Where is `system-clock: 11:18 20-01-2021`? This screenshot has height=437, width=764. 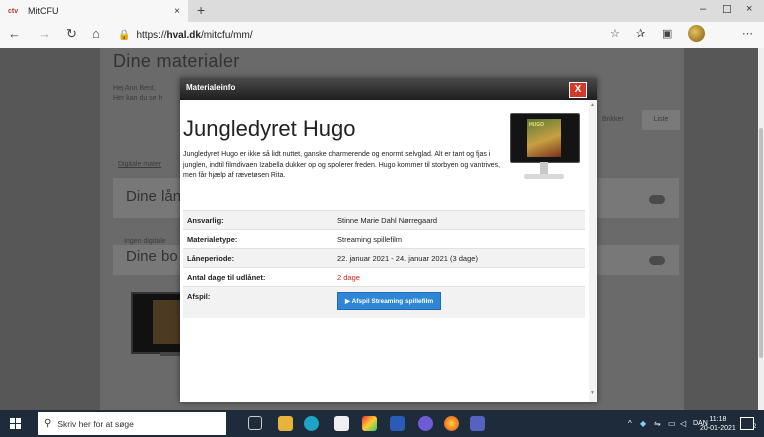 system-clock: 11:18 20-01-2021 is located at coordinates (718, 424).